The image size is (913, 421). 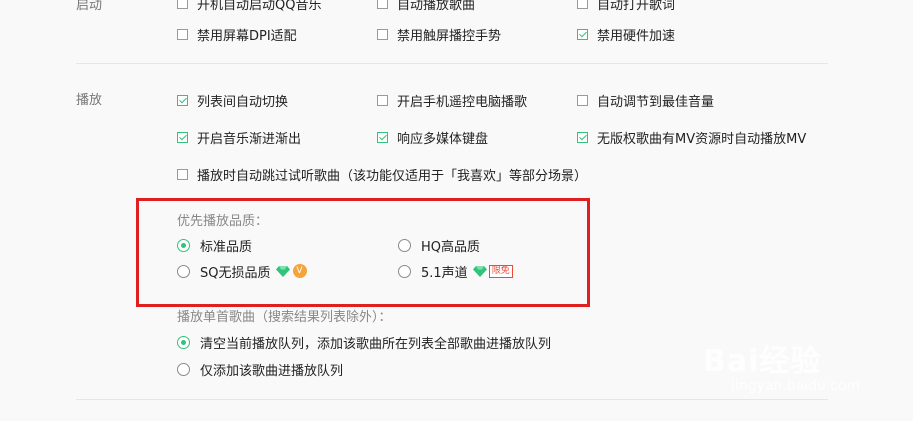 I want to click on option-label: 5.1声道, so click(x=444, y=273).